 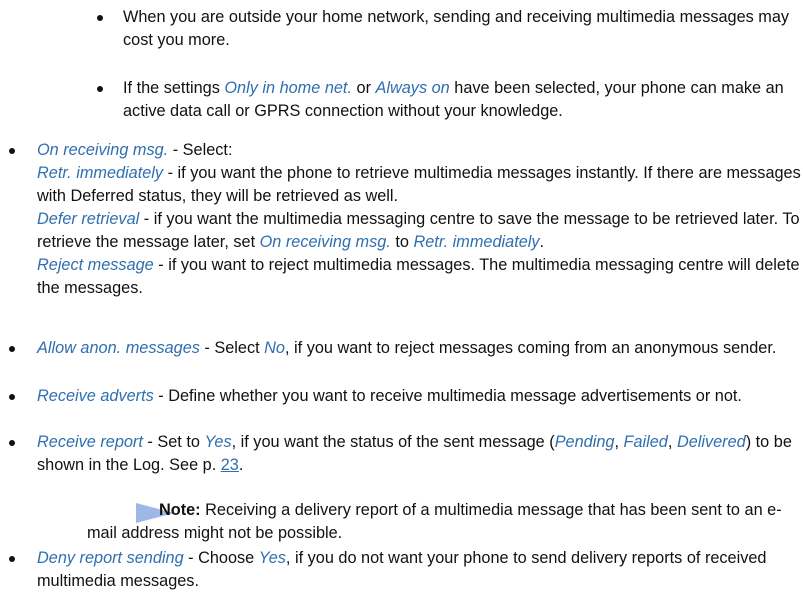 What do you see at coordinates (402, 242) in the screenshot?
I see `option-description-part: to` at bounding box center [402, 242].